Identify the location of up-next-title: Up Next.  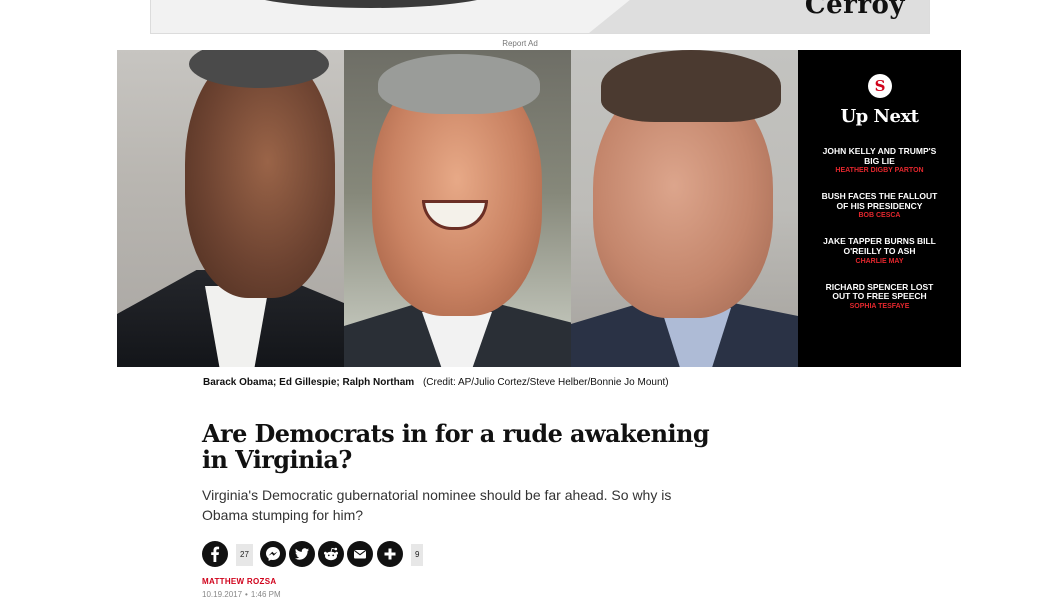
(879, 116).